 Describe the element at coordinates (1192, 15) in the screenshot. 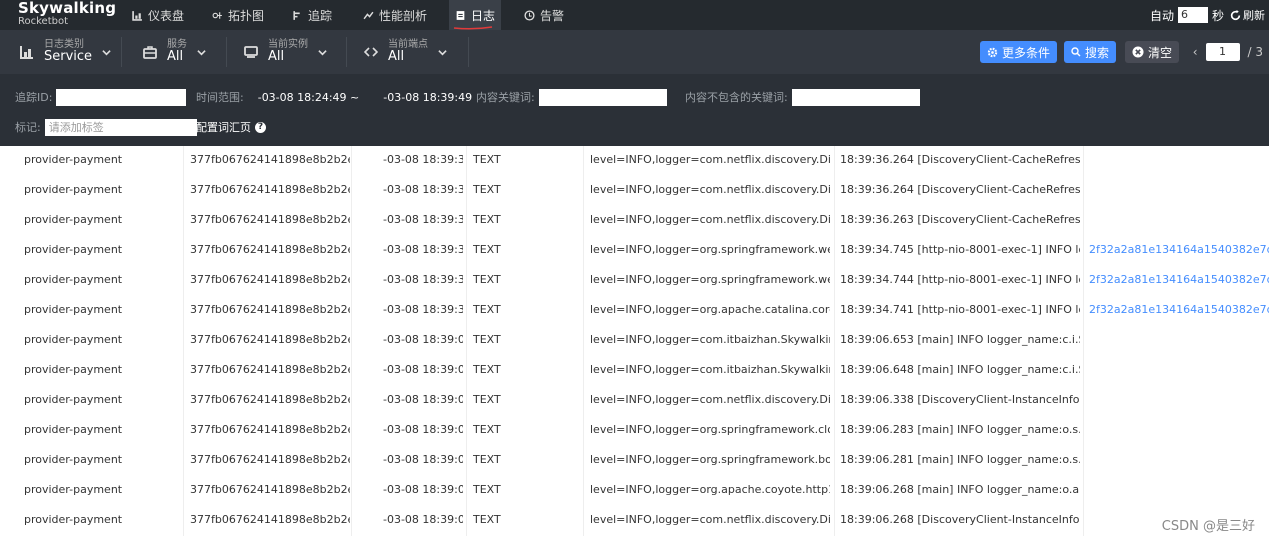

I see `interval-input: 6` at that location.